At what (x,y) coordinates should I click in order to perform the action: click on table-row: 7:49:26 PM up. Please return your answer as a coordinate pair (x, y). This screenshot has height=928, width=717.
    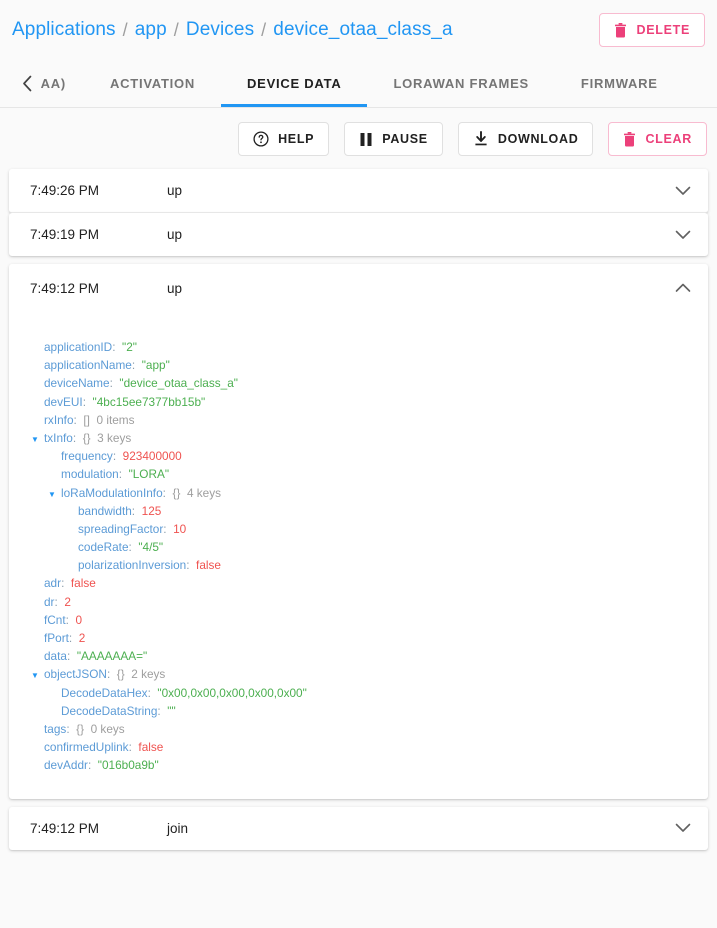
    Looking at the image, I should click on (358, 190).